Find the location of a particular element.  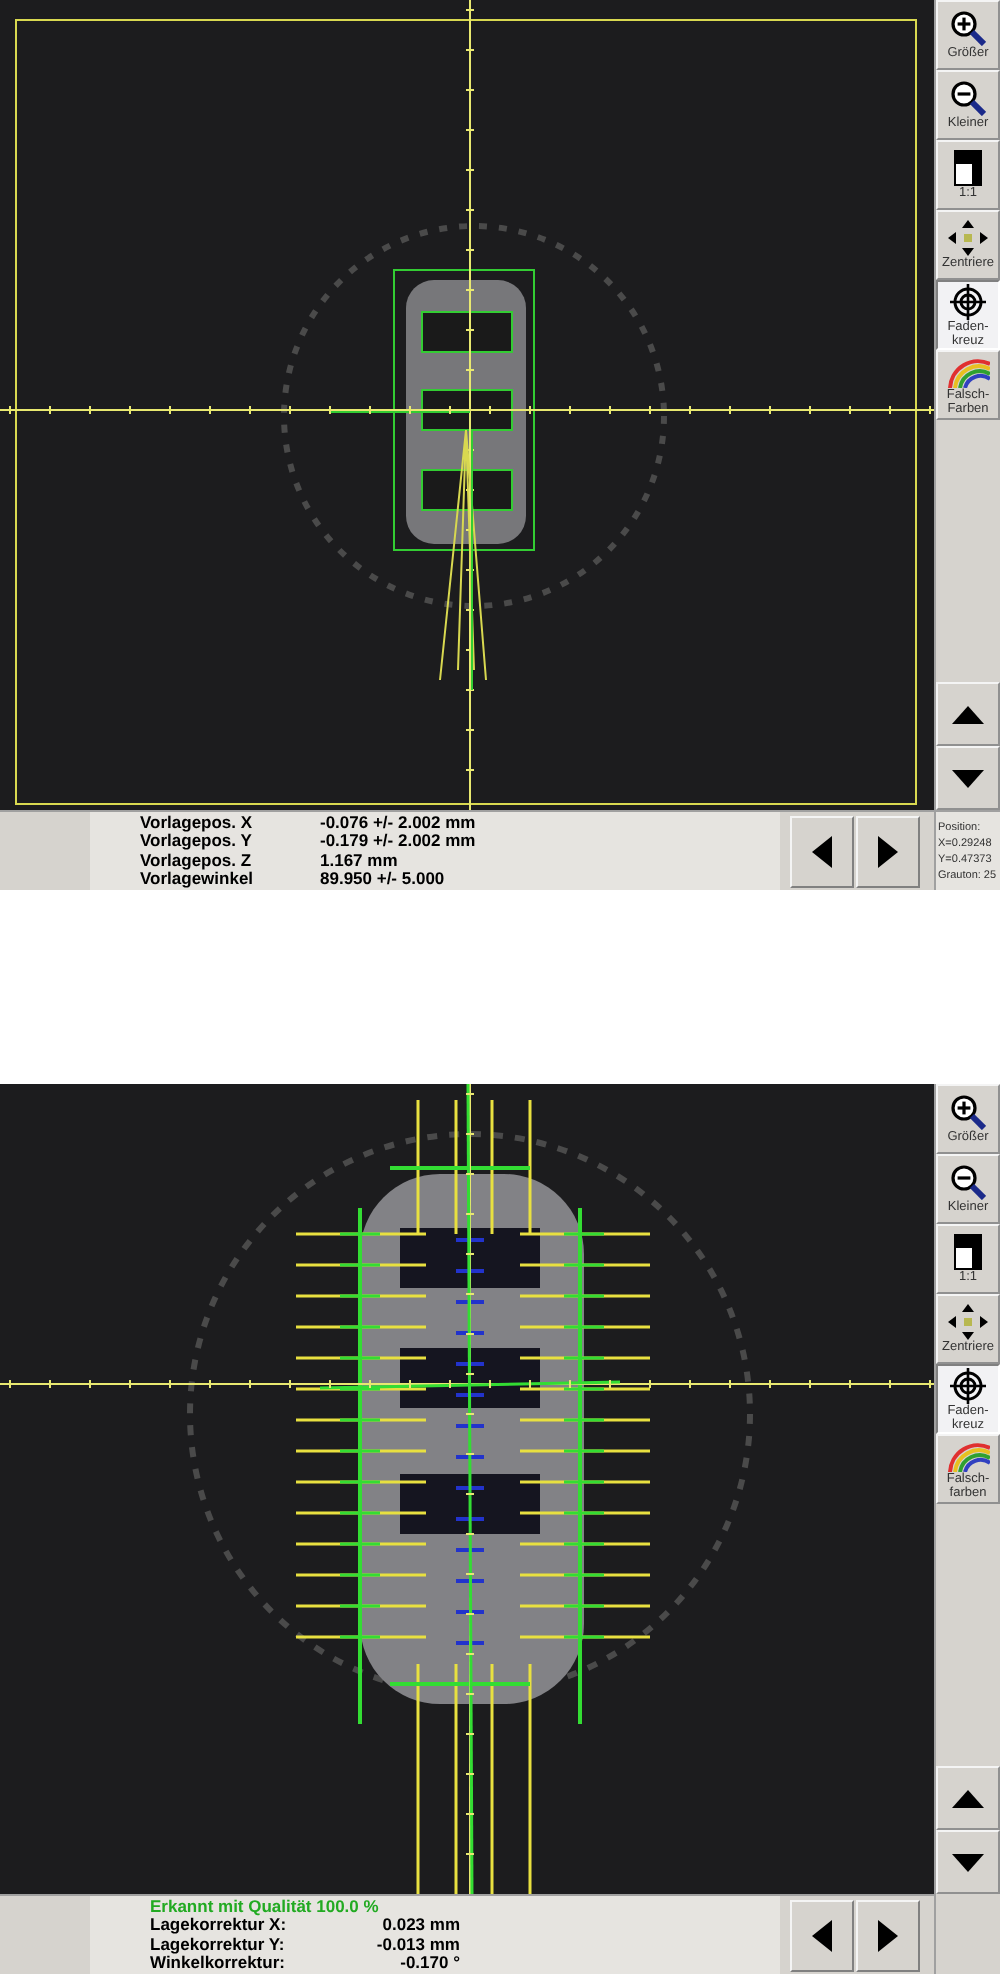

info-value: -0.076 +/- 2.002 mm is located at coordinates (398, 822).